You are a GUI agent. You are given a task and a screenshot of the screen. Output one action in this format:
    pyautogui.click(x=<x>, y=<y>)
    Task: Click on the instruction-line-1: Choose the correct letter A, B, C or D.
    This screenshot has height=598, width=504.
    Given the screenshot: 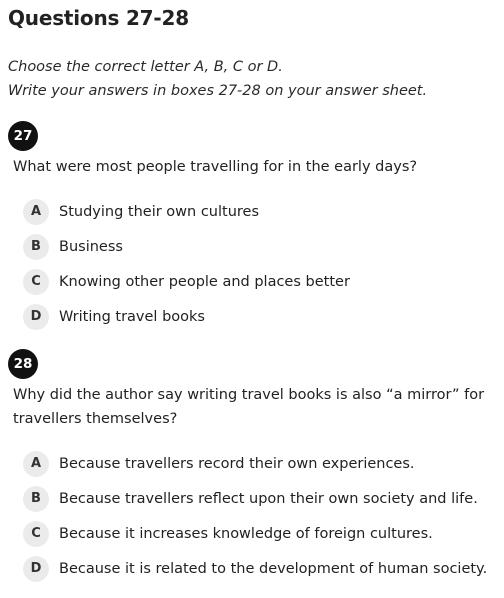 What is the action you would take?
    pyautogui.click(x=145, y=67)
    